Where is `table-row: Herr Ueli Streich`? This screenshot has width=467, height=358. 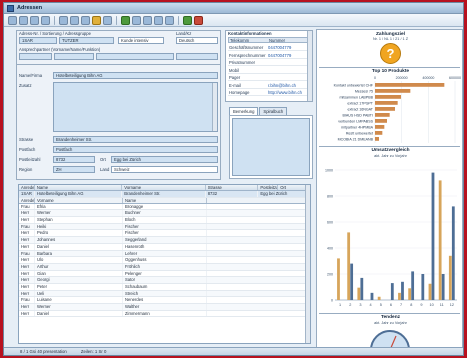 table-row: Herr Ueli Streich is located at coordinates (164, 294).